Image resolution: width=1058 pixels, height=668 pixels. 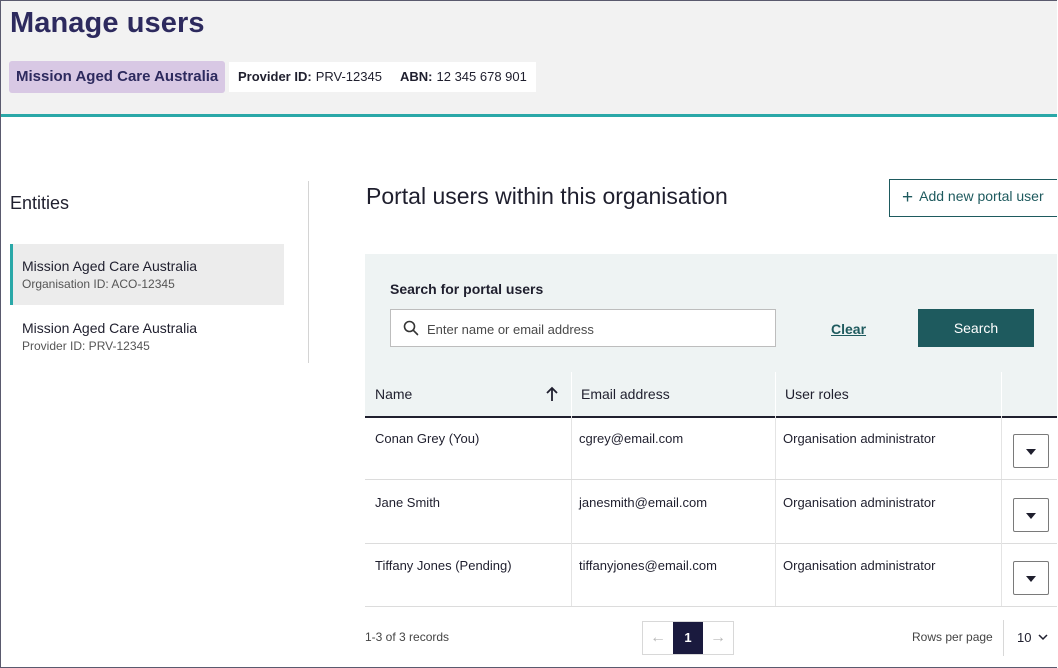 I want to click on column-header-name-label: Name, so click(x=394, y=394).